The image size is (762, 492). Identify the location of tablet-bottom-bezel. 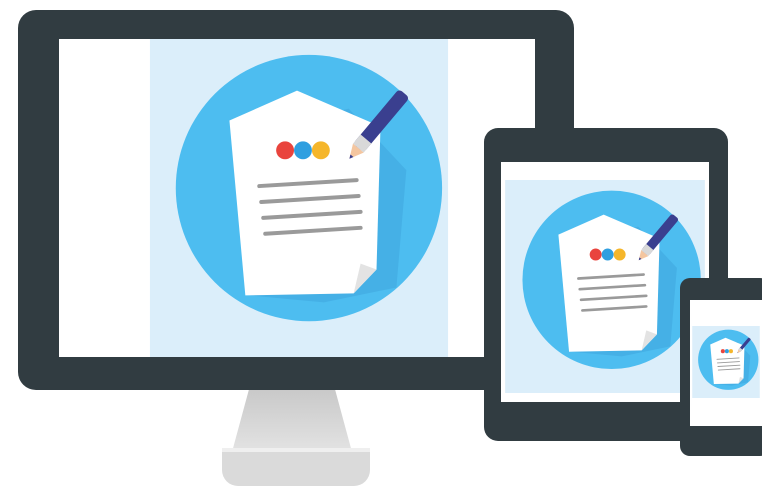
(605, 406).